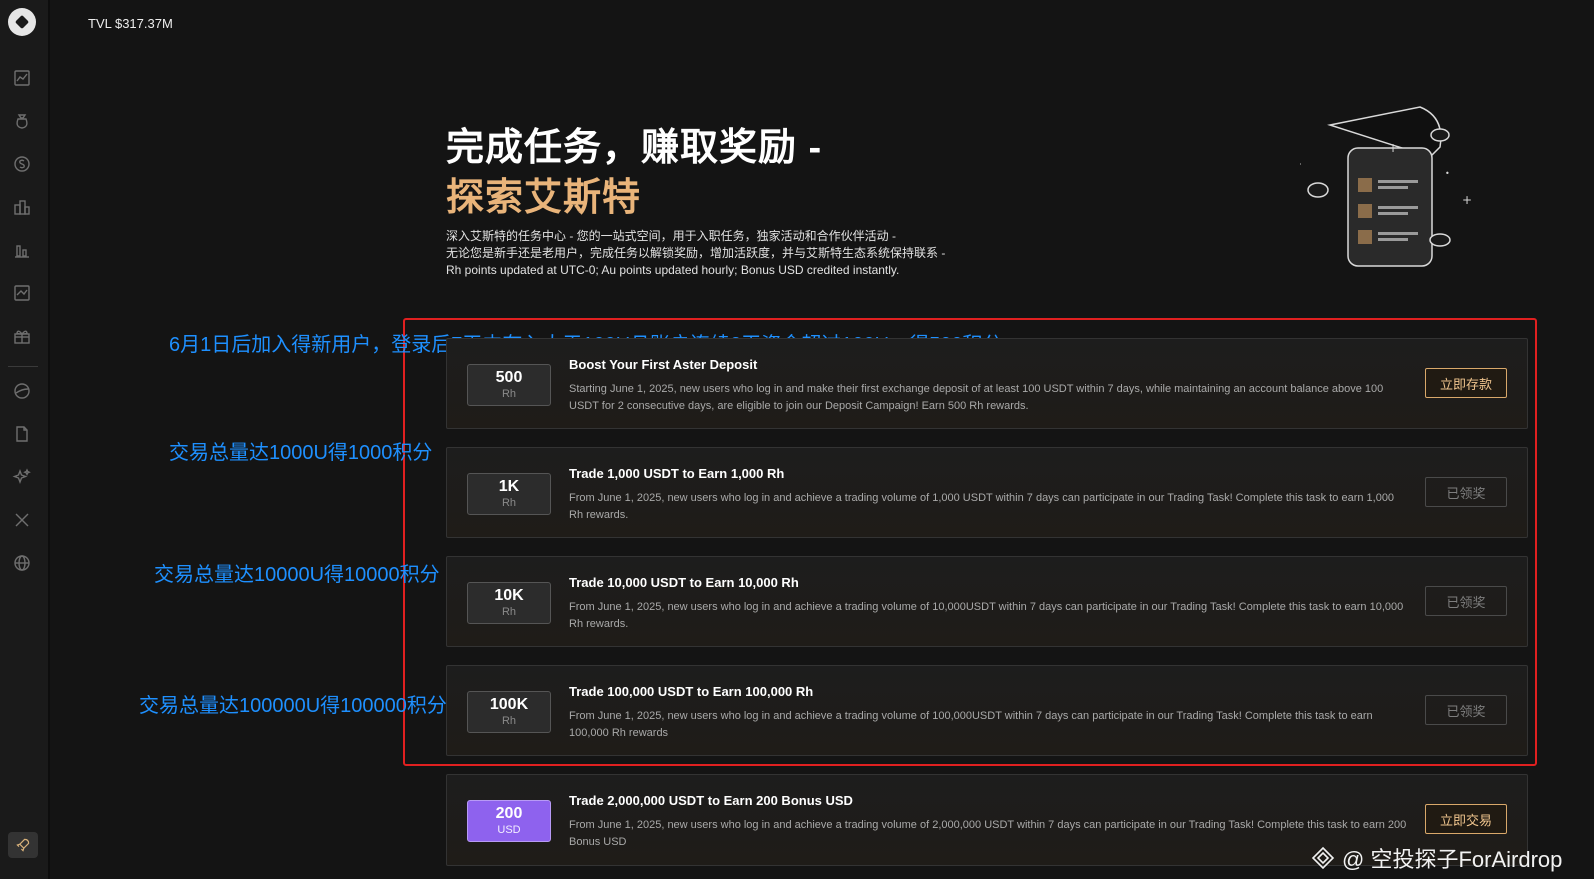 The width and height of the screenshot is (1594, 879). What do you see at coordinates (1323, 858) in the screenshot?
I see `watermark-logo-icon` at bounding box center [1323, 858].